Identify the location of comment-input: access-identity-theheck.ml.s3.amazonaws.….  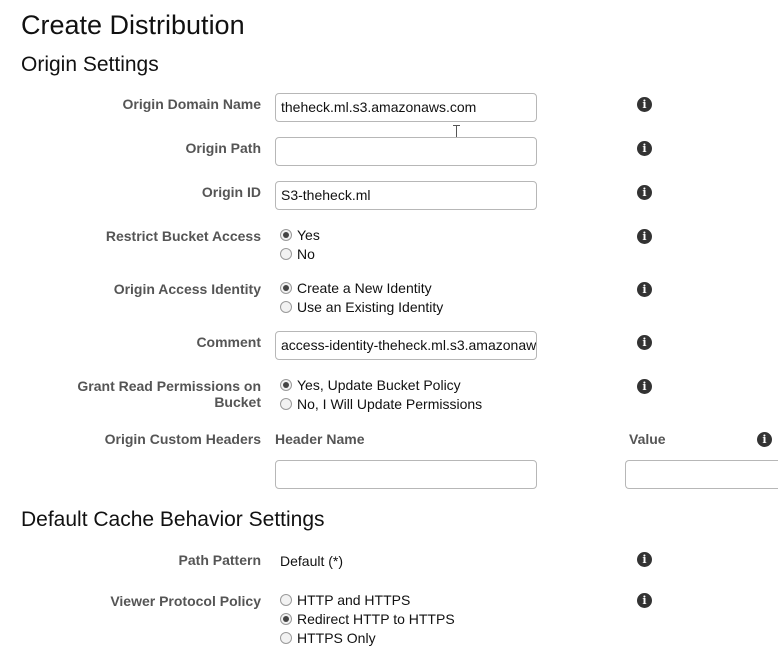
(406, 345).